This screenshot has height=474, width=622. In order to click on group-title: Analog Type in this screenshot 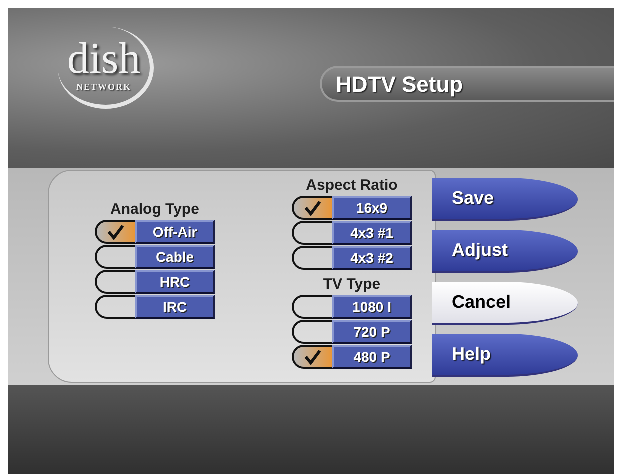, I will do `click(155, 210)`.